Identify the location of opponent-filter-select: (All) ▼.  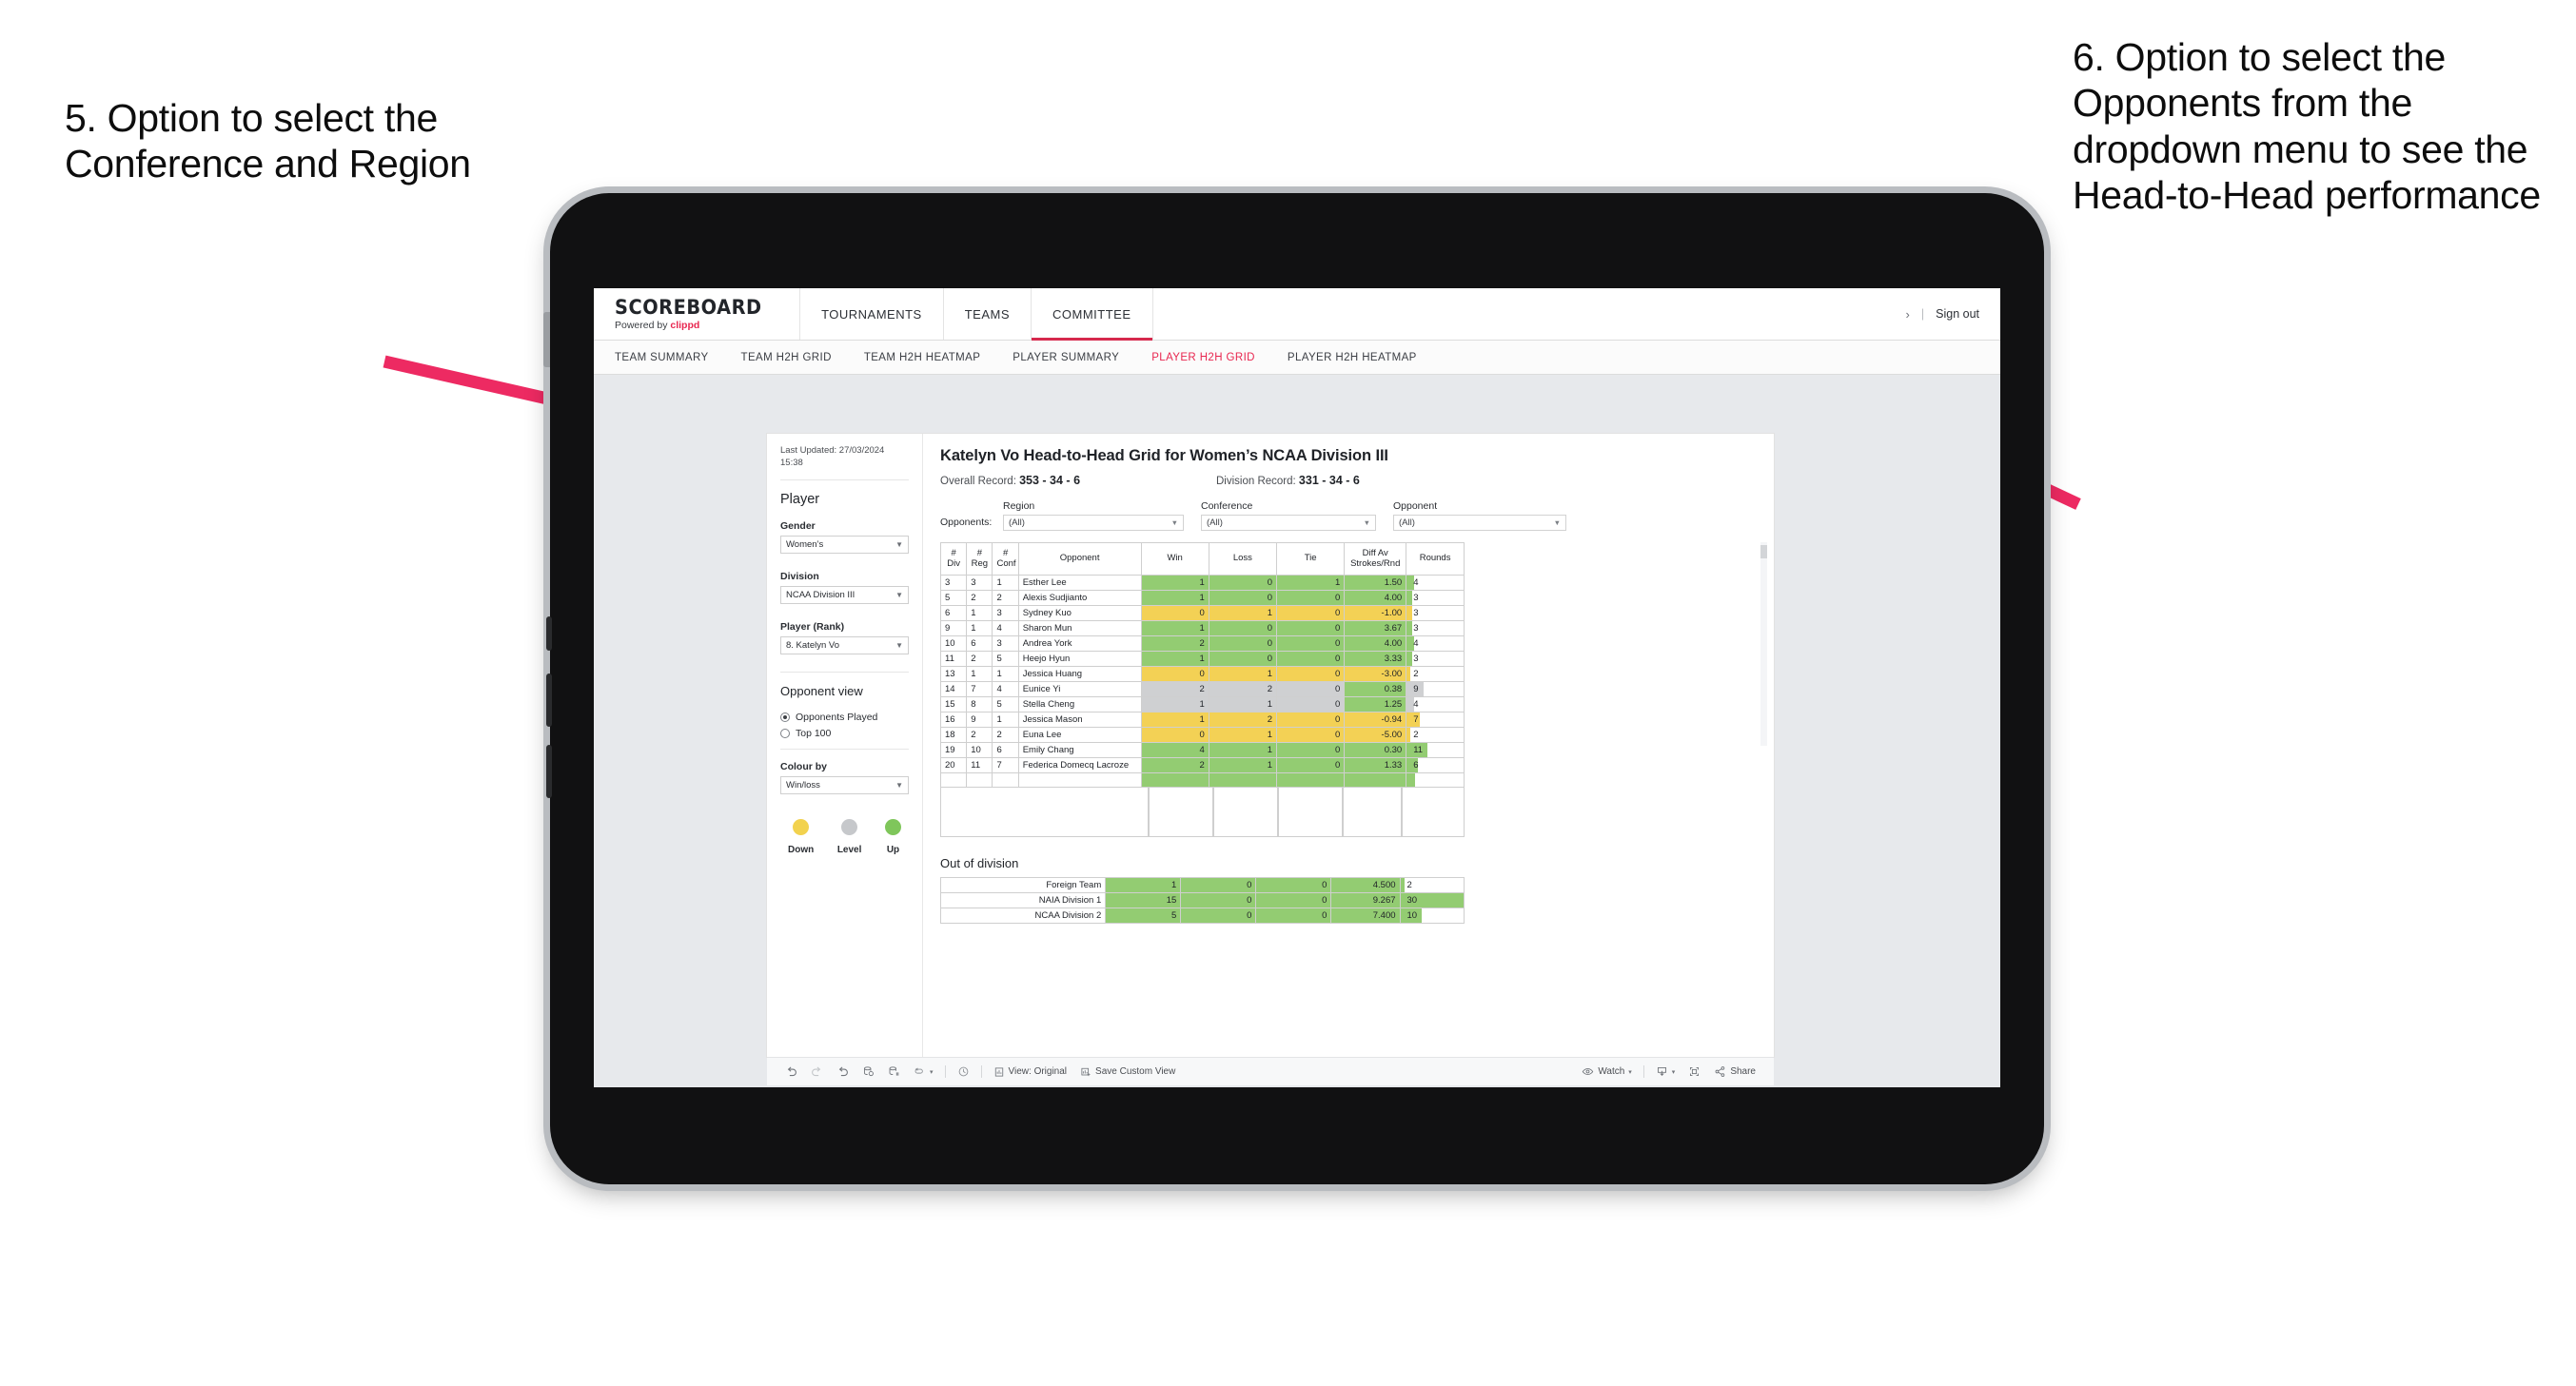
(1479, 523).